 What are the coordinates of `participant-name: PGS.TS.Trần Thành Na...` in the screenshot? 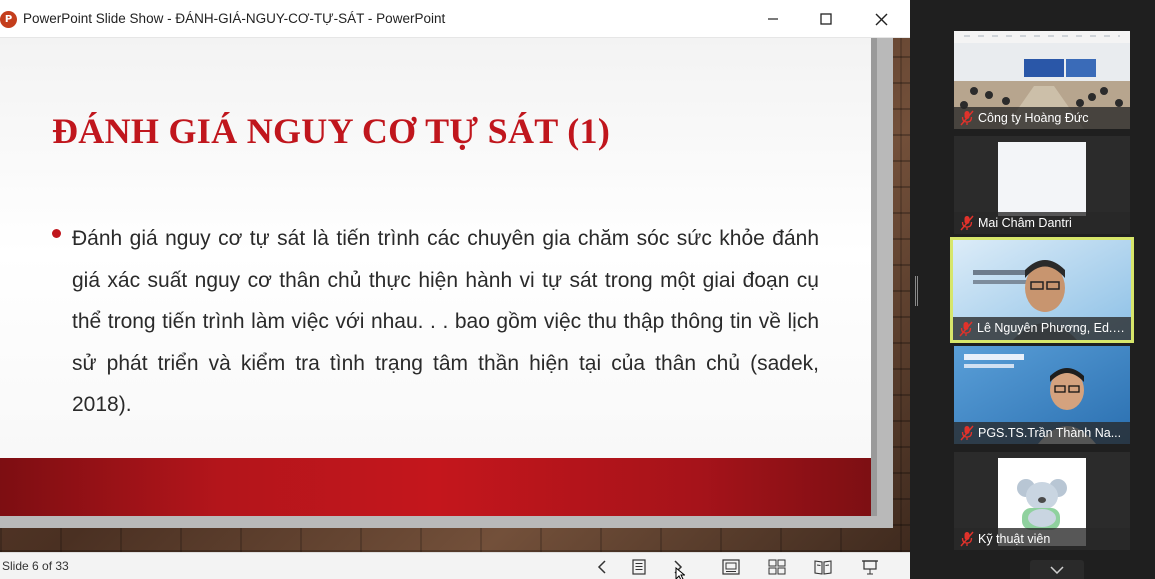 It's located at (1042, 433).